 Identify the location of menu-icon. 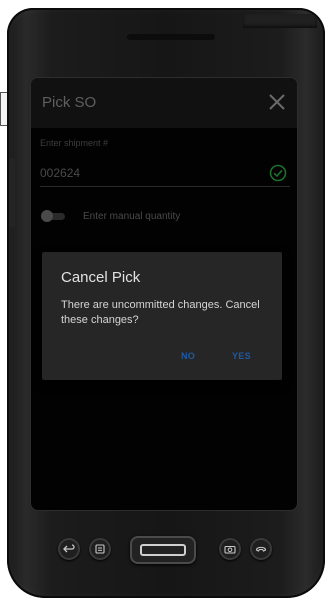
(100, 549).